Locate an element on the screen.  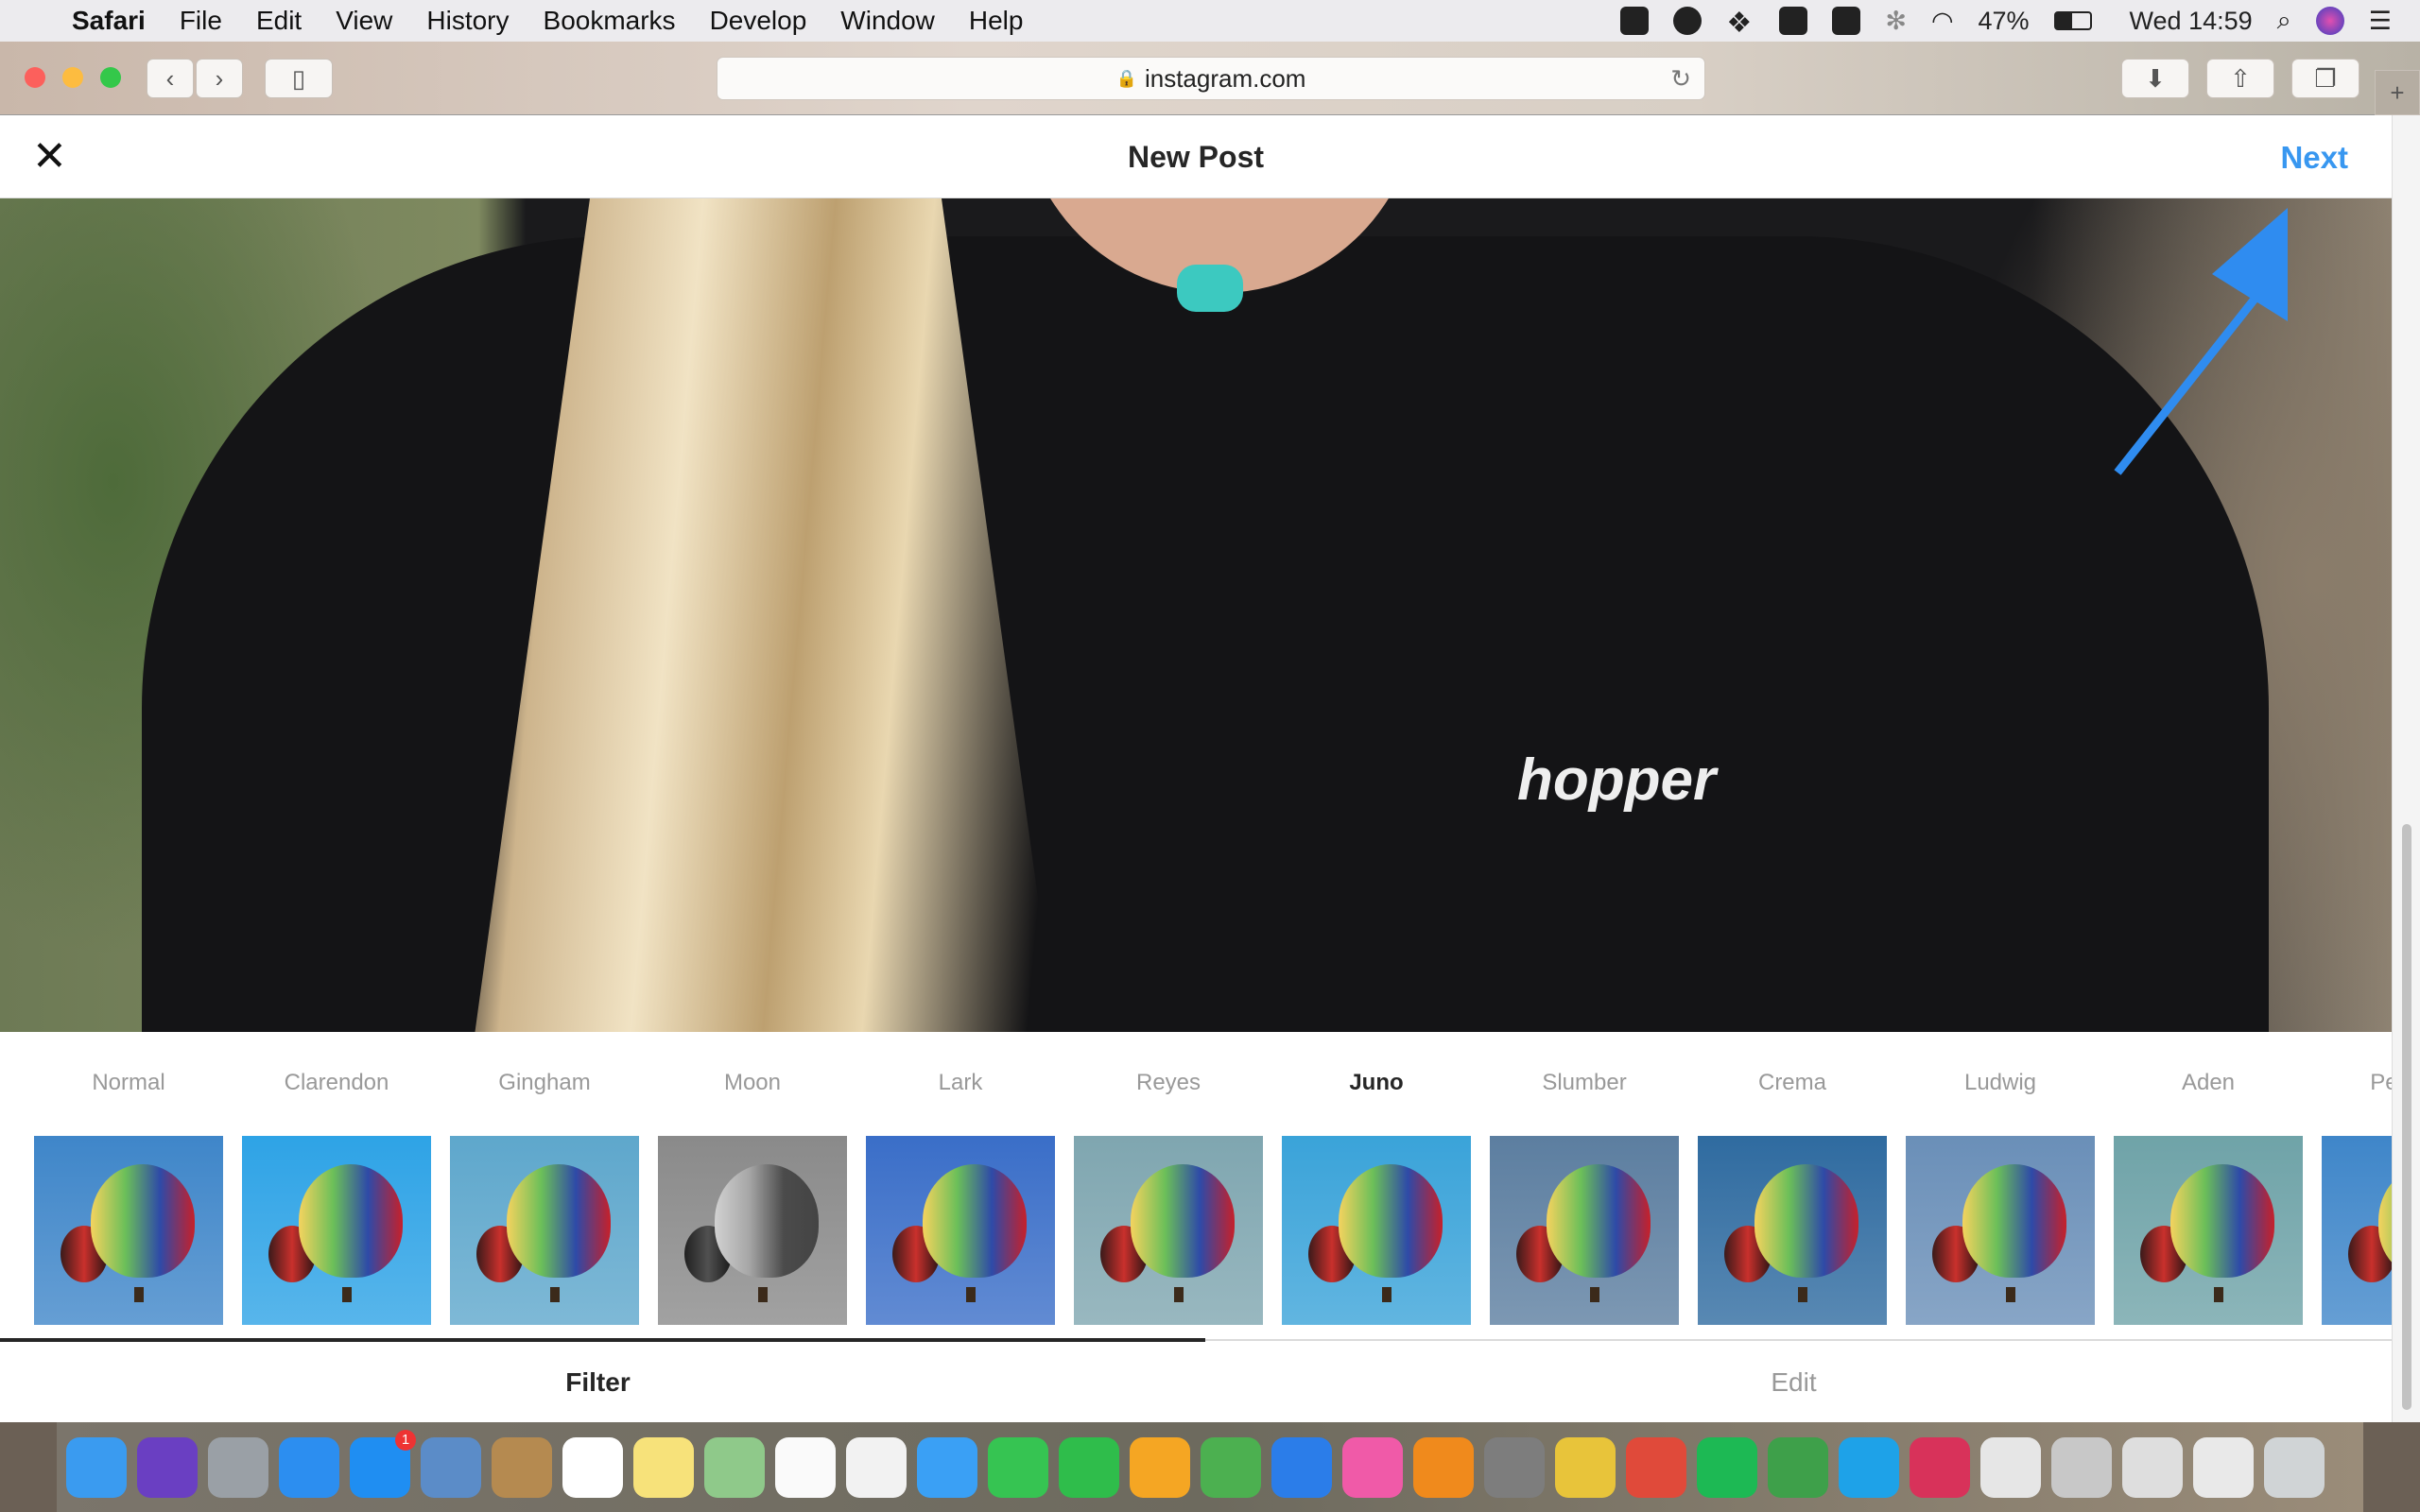
menu-file: File is located at coordinates (201, 21).